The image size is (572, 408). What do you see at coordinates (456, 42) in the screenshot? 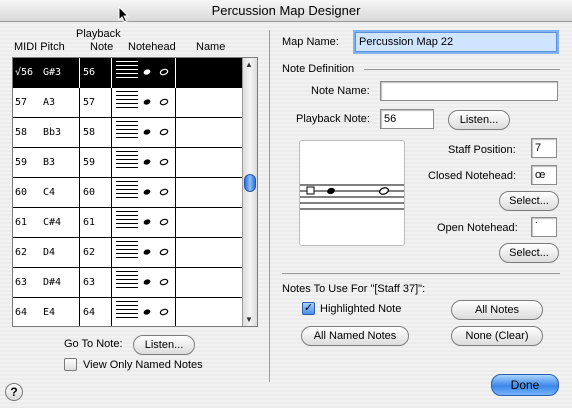
I see `map-name-field: Percussion Map 22` at bounding box center [456, 42].